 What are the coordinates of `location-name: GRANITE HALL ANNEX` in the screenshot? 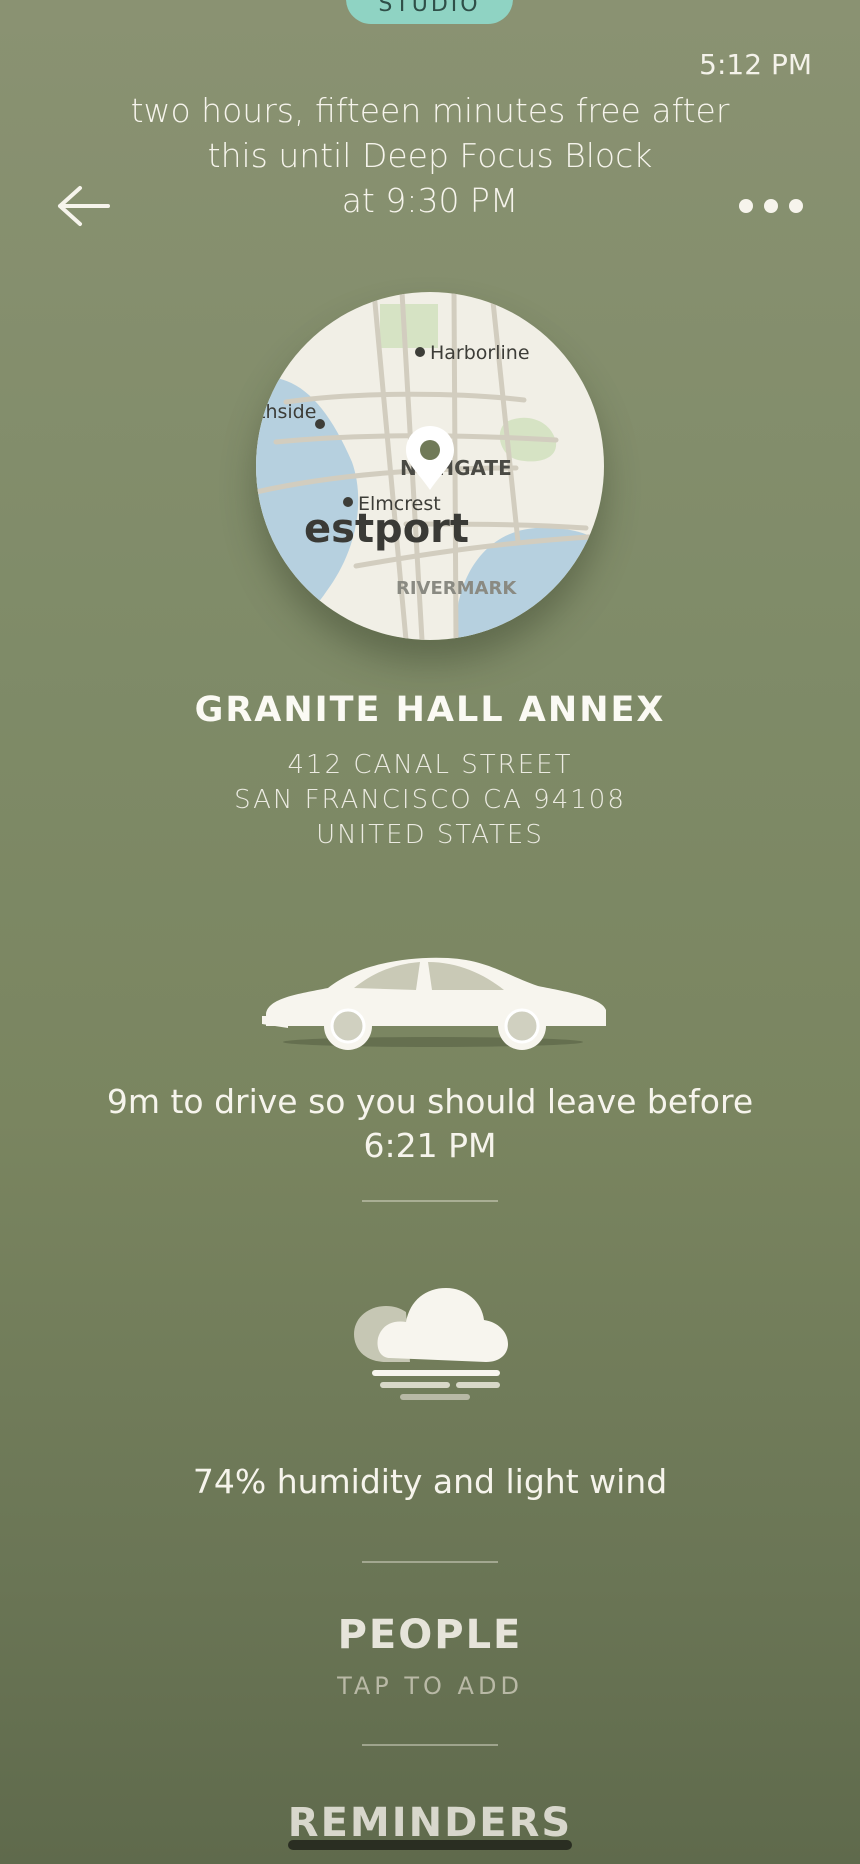 It's located at (430, 710).